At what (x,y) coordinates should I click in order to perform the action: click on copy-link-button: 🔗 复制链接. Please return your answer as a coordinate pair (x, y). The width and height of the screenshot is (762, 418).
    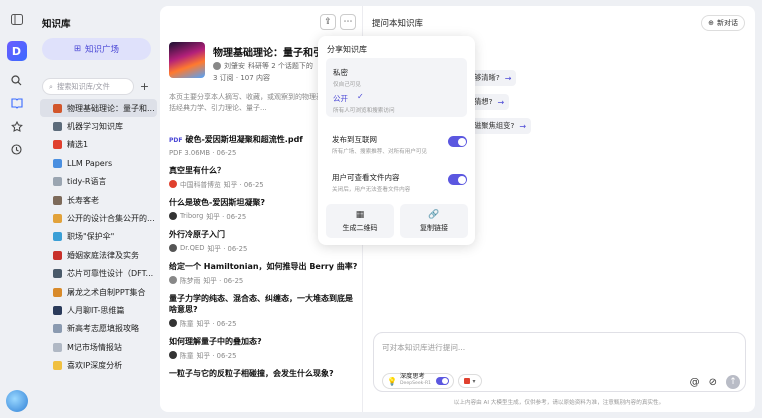
    Looking at the image, I should click on (434, 221).